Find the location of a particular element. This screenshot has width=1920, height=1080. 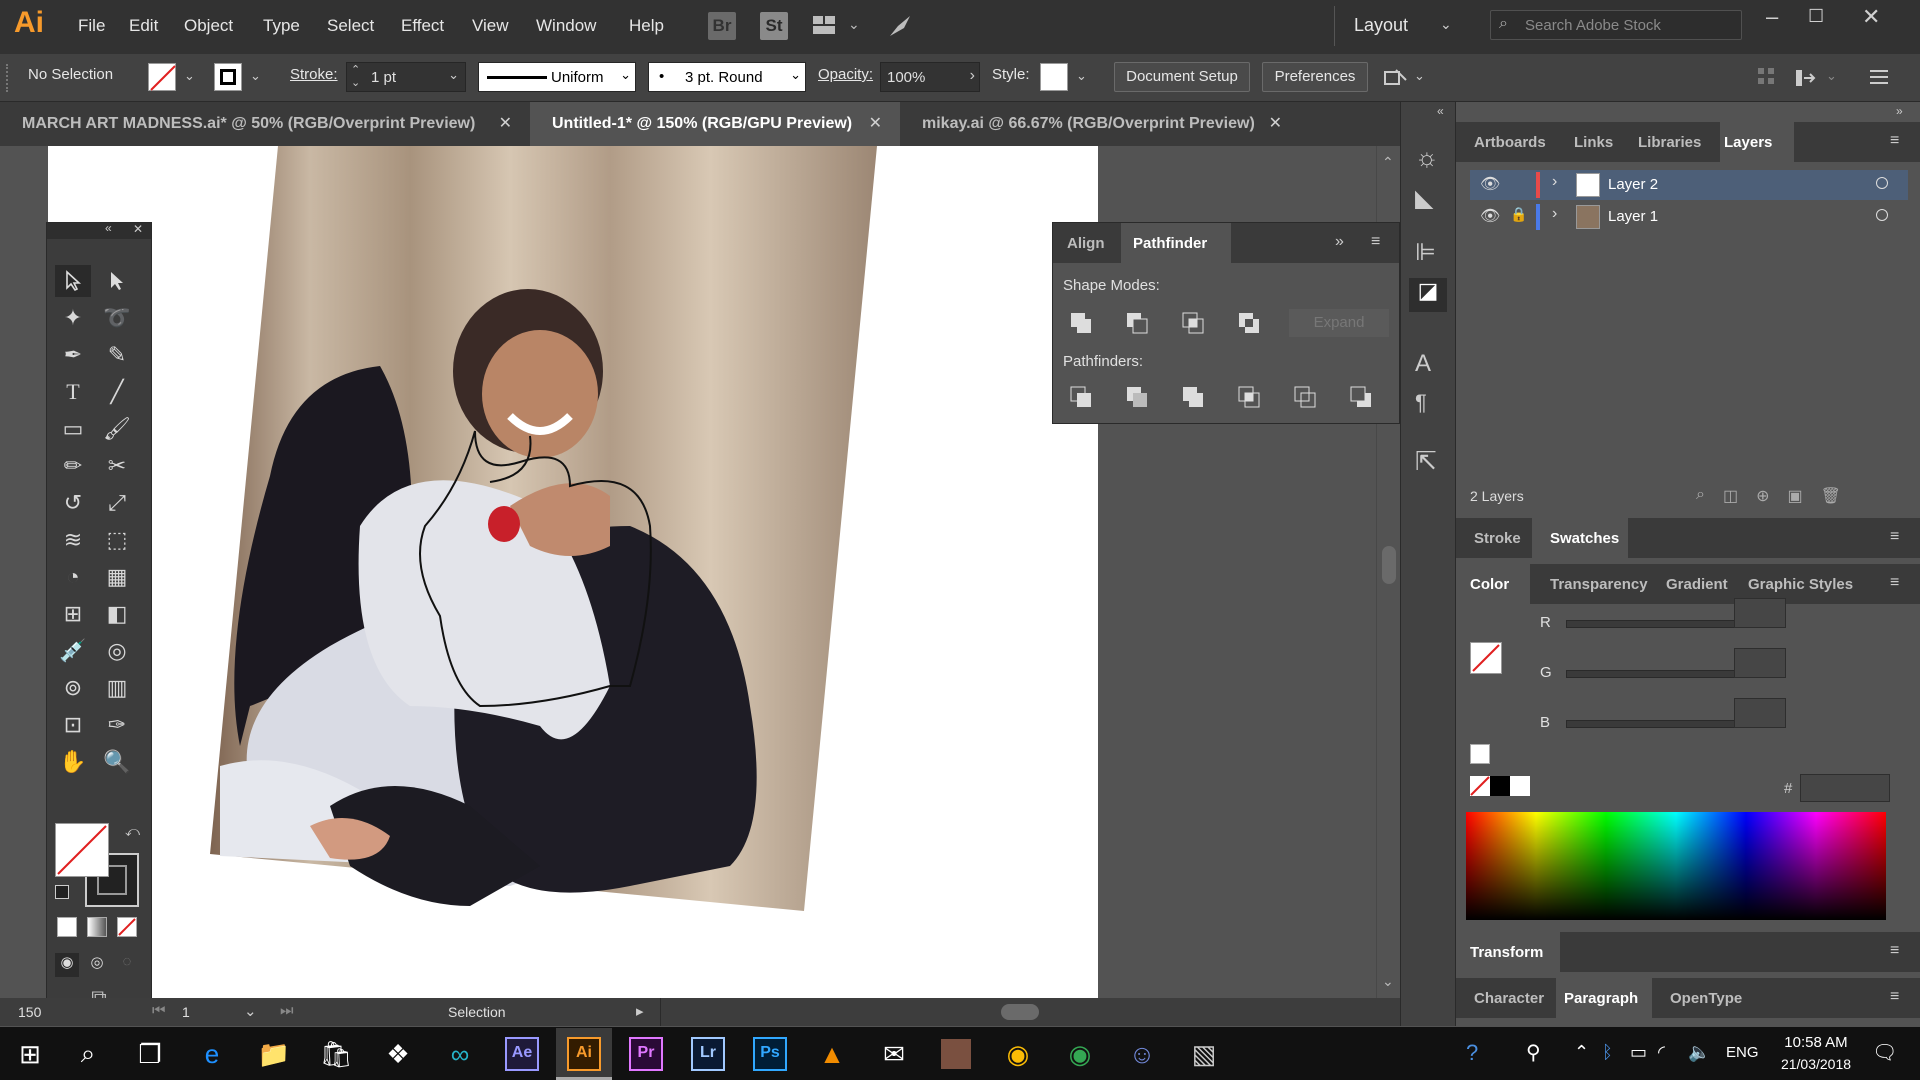

panel-menu-icon is located at coordinates (1879, 77).